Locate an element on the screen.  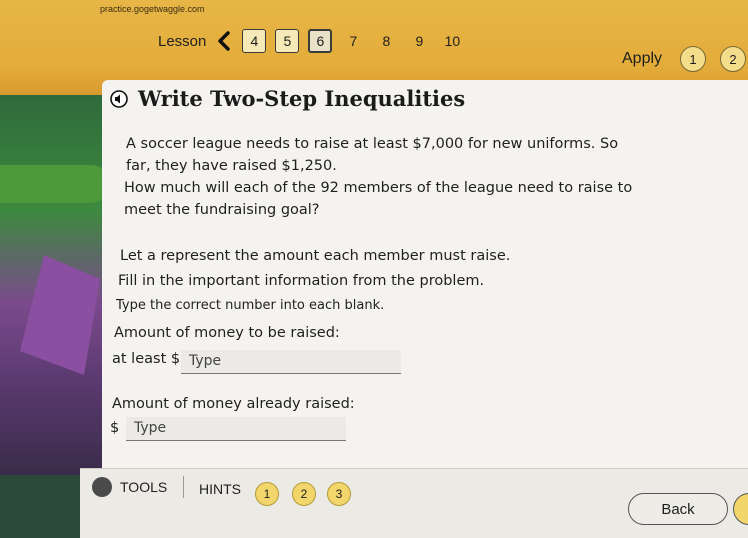
lesson-button-9: 9 is located at coordinates (419, 41).